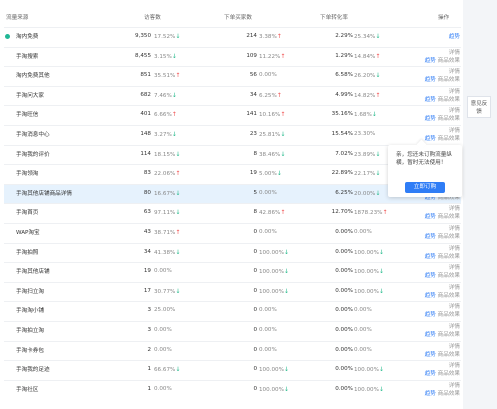 The image size is (497, 409). What do you see at coordinates (147, 192) in the screenshot?
I see `metric-value: 80` at bounding box center [147, 192].